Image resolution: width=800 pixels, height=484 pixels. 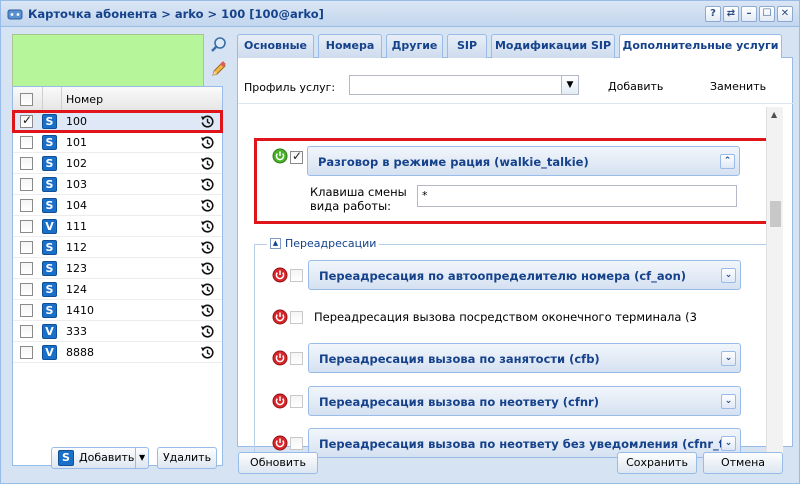 What do you see at coordinates (577, 196) in the screenshot?
I see `mode-key-input: *` at bounding box center [577, 196].